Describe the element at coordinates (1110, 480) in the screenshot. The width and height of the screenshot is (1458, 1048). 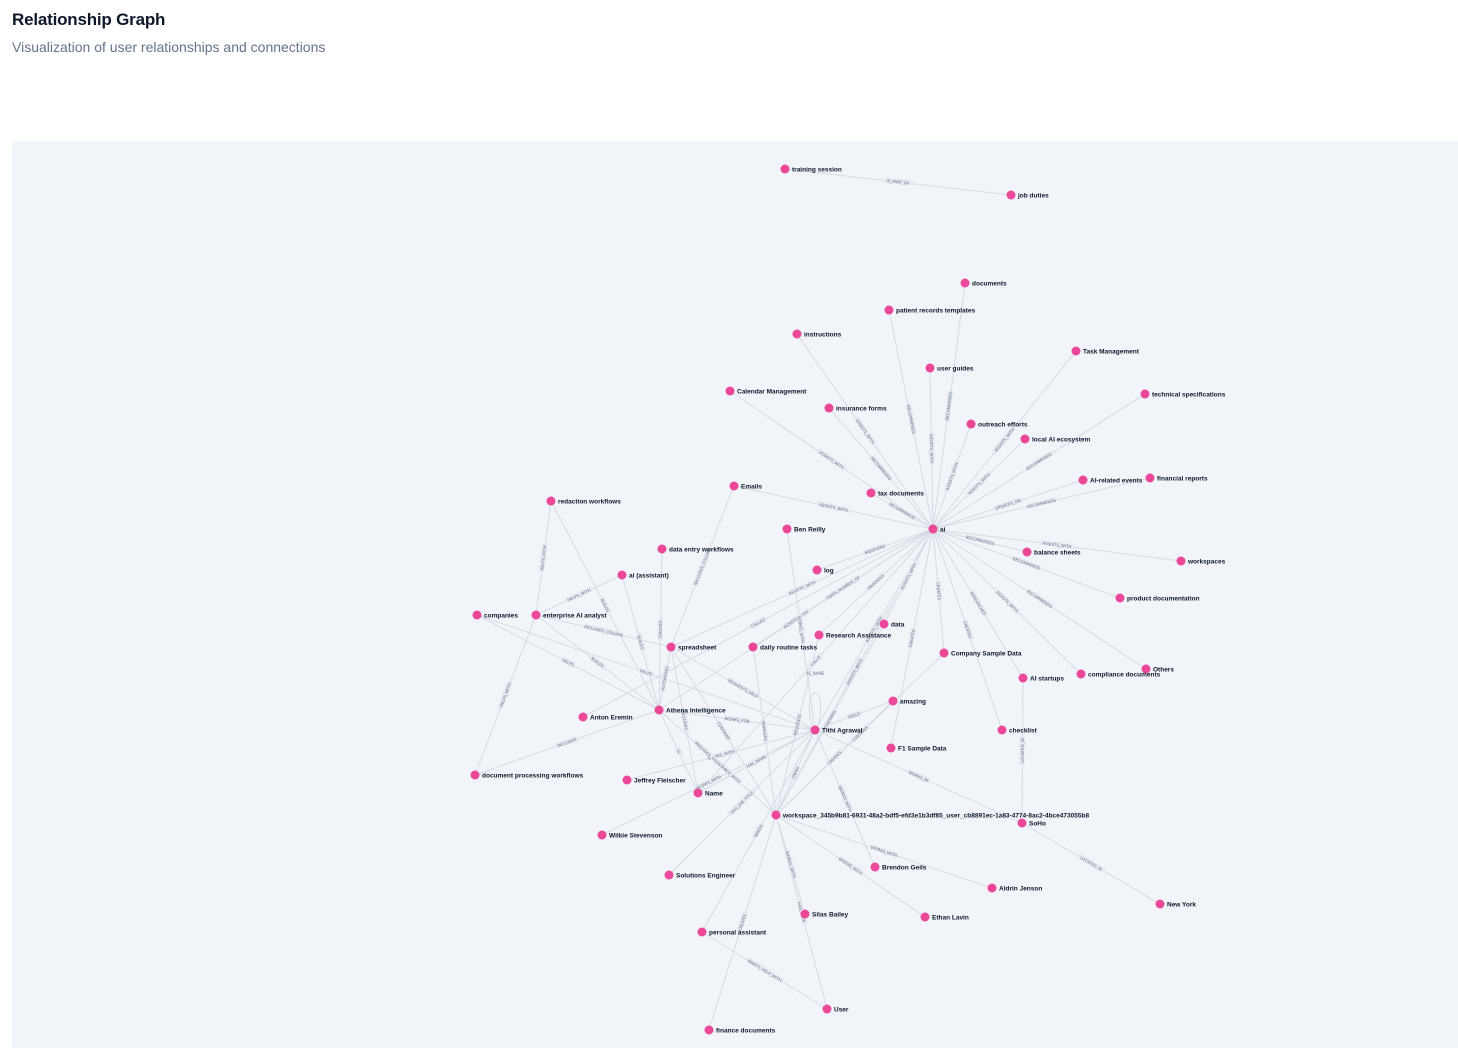
I see `graph-node-ai-events: AI-related events` at that location.